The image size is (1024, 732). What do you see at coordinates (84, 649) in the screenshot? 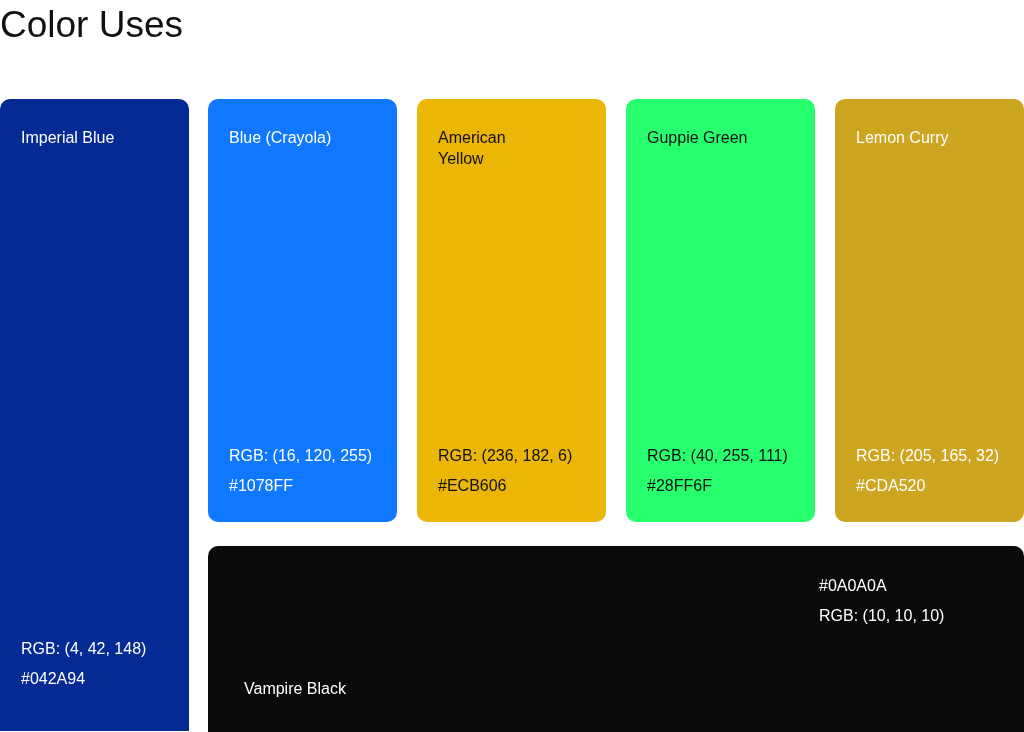
I see `rgb-value: RGB: (4, 42, 148)` at bounding box center [84, 649].